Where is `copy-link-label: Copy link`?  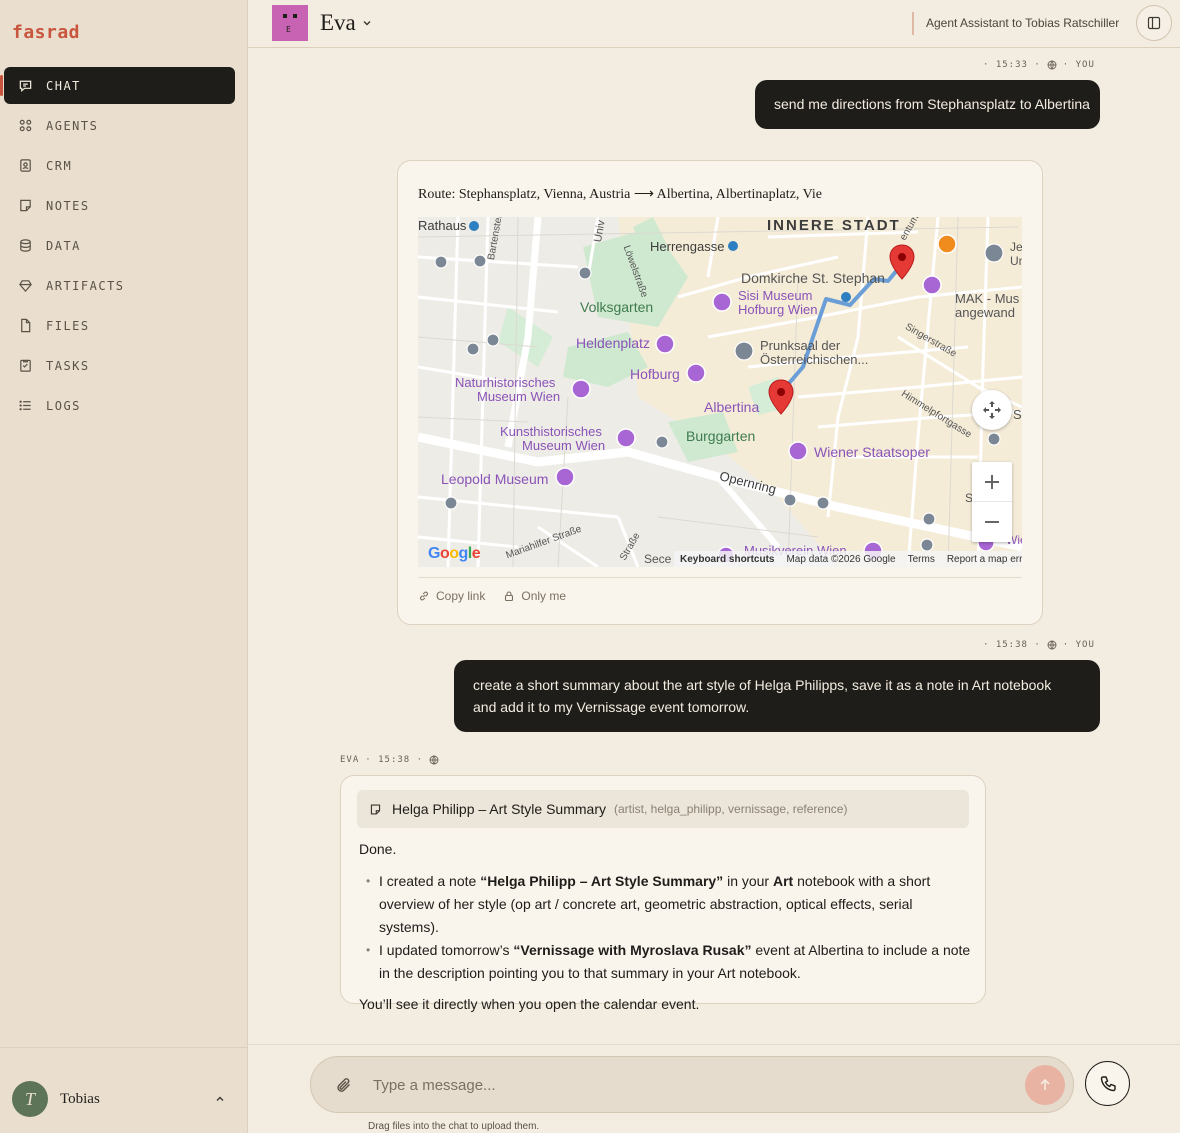 copy-link-label: Copy link is located at coordinates (461, 596).